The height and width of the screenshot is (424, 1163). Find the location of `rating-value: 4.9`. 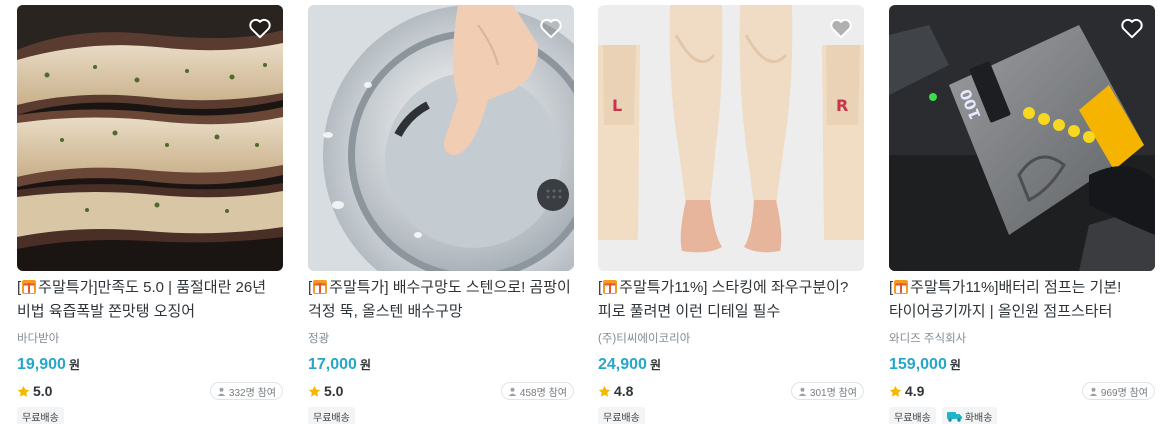

rating-value: 4.9 is located at coordinates (915, 391).